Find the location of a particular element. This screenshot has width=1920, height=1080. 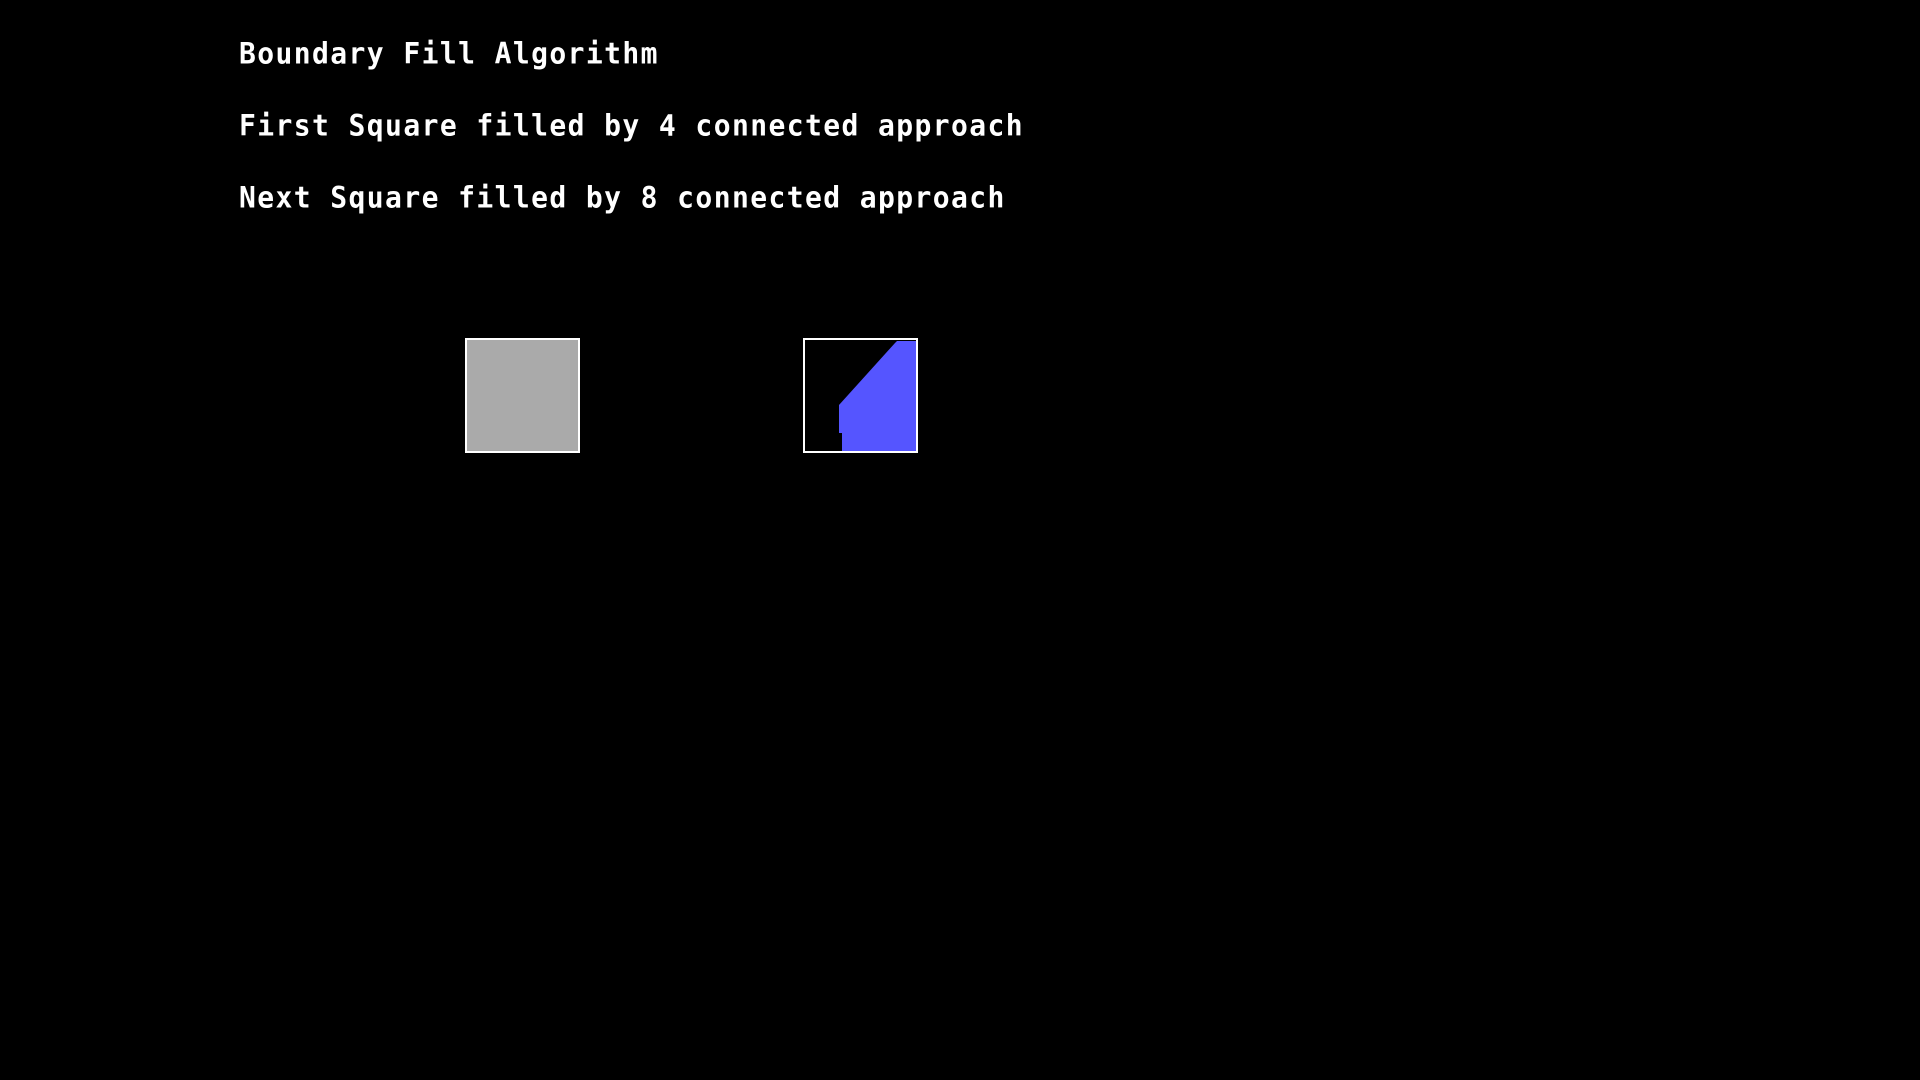

square-4-connected is located at coordinates (522, 395).